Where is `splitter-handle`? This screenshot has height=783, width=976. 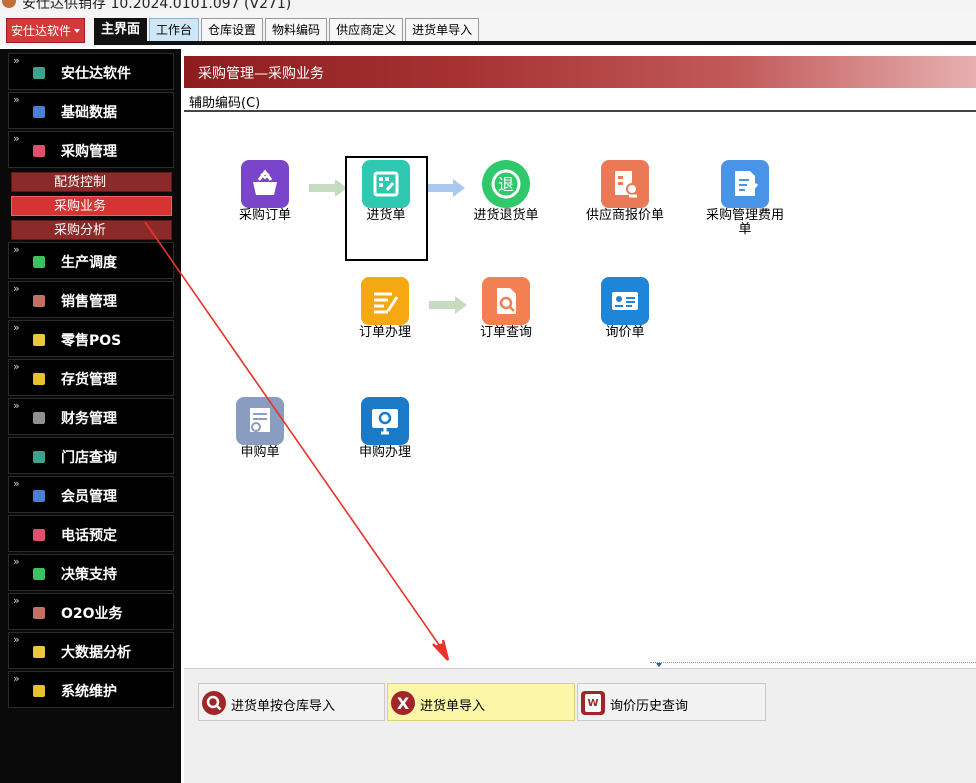
splitter-handle is located at coordinates (813, 664).